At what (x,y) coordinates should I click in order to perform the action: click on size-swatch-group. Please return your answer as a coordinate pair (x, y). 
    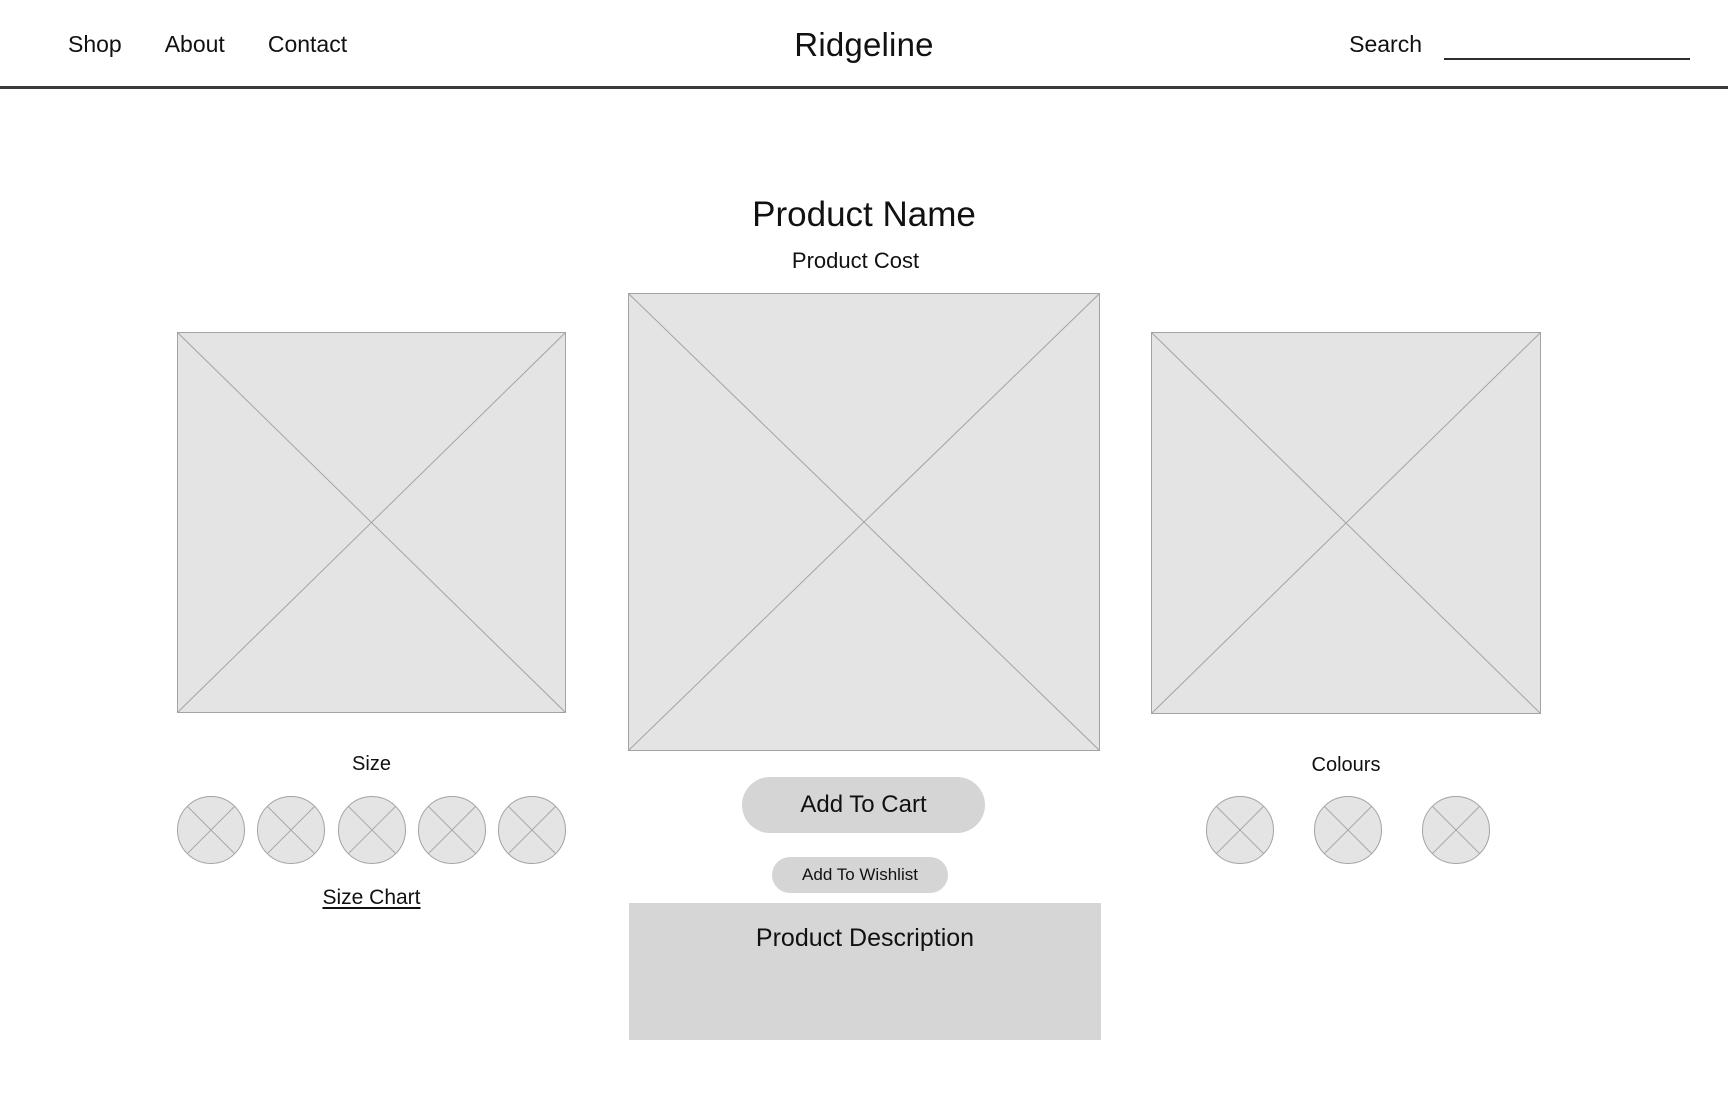
    Looking at the image, I should click on (371, 830).